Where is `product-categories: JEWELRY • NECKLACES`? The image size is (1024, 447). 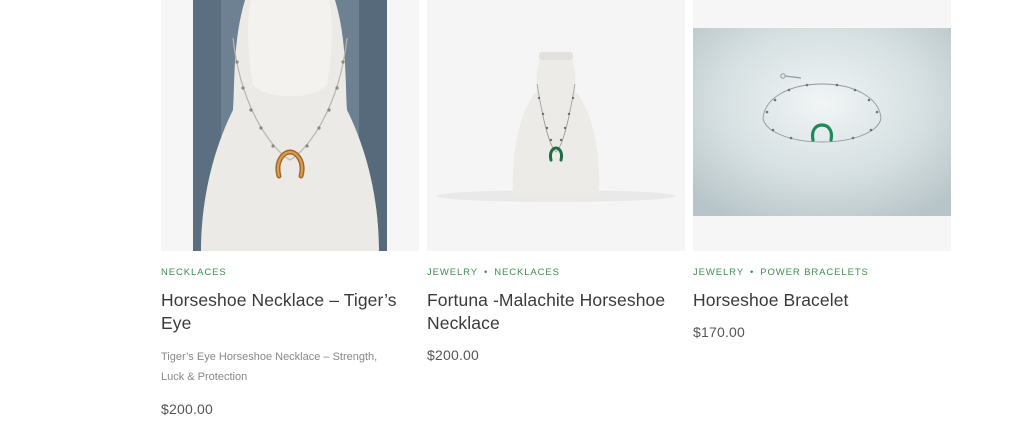
product-categories: JEWELRY • NECKLACES is located at coordinates (556, 273).